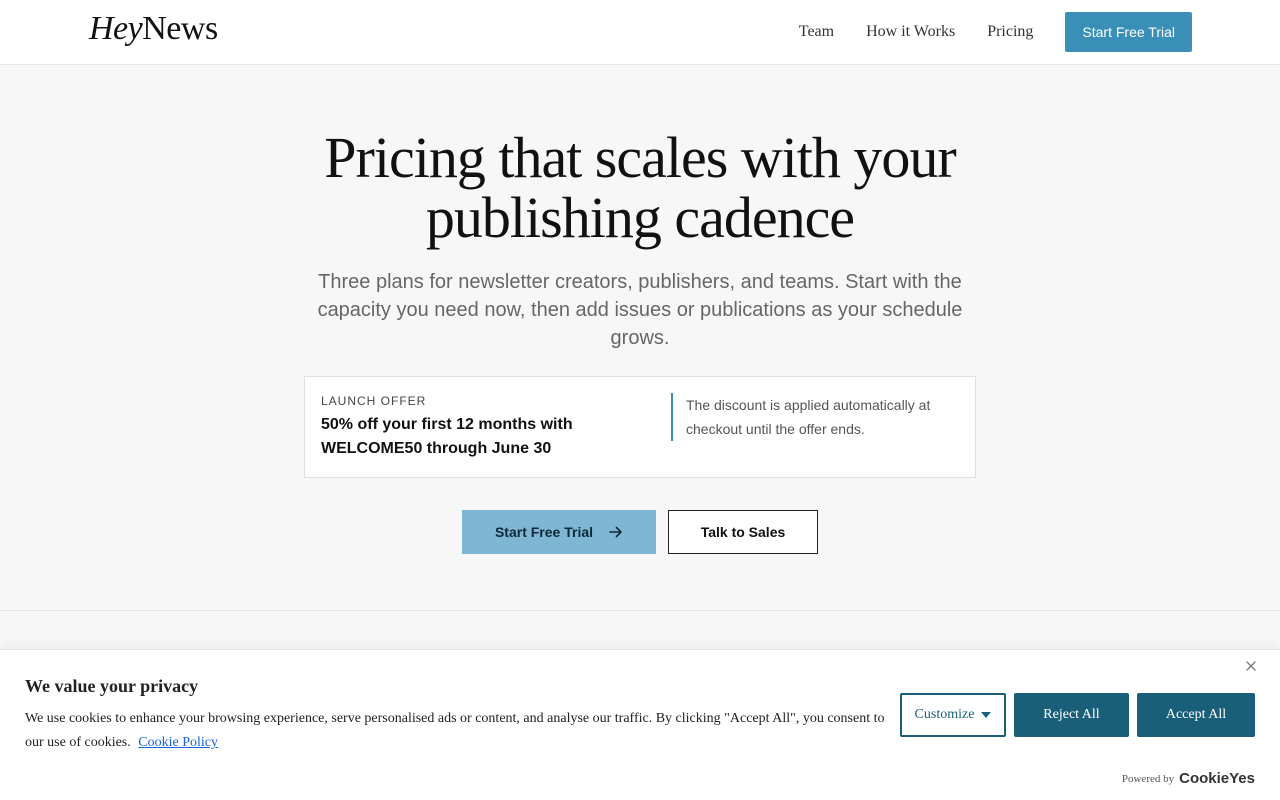 The image size is (1280, 800). What do you see at coordinates (178, 742) in the screenshot?
I see `cookie-policy-link: Cookie Policy` at bounding box center [178, 742].